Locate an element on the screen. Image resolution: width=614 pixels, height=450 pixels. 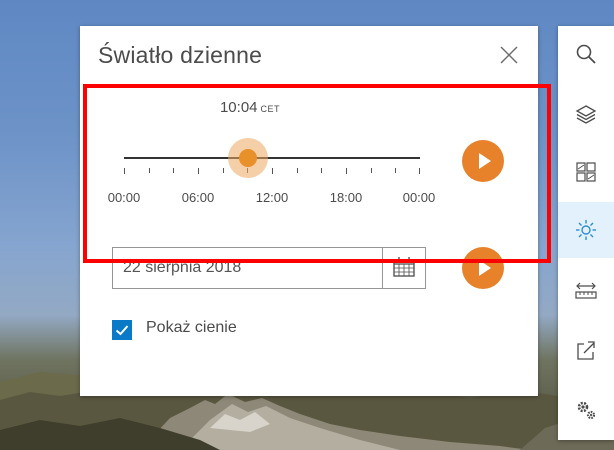
time-readout: 10:04 CET is located at coordinates (250, 107).